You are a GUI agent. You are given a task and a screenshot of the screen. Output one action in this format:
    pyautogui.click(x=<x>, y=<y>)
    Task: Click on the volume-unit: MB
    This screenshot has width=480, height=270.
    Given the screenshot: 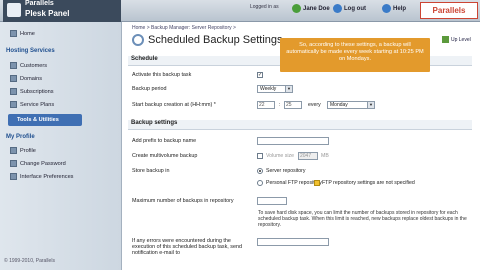 What is the action you would take?
    pyautogui.click(x=325, y=156)
    